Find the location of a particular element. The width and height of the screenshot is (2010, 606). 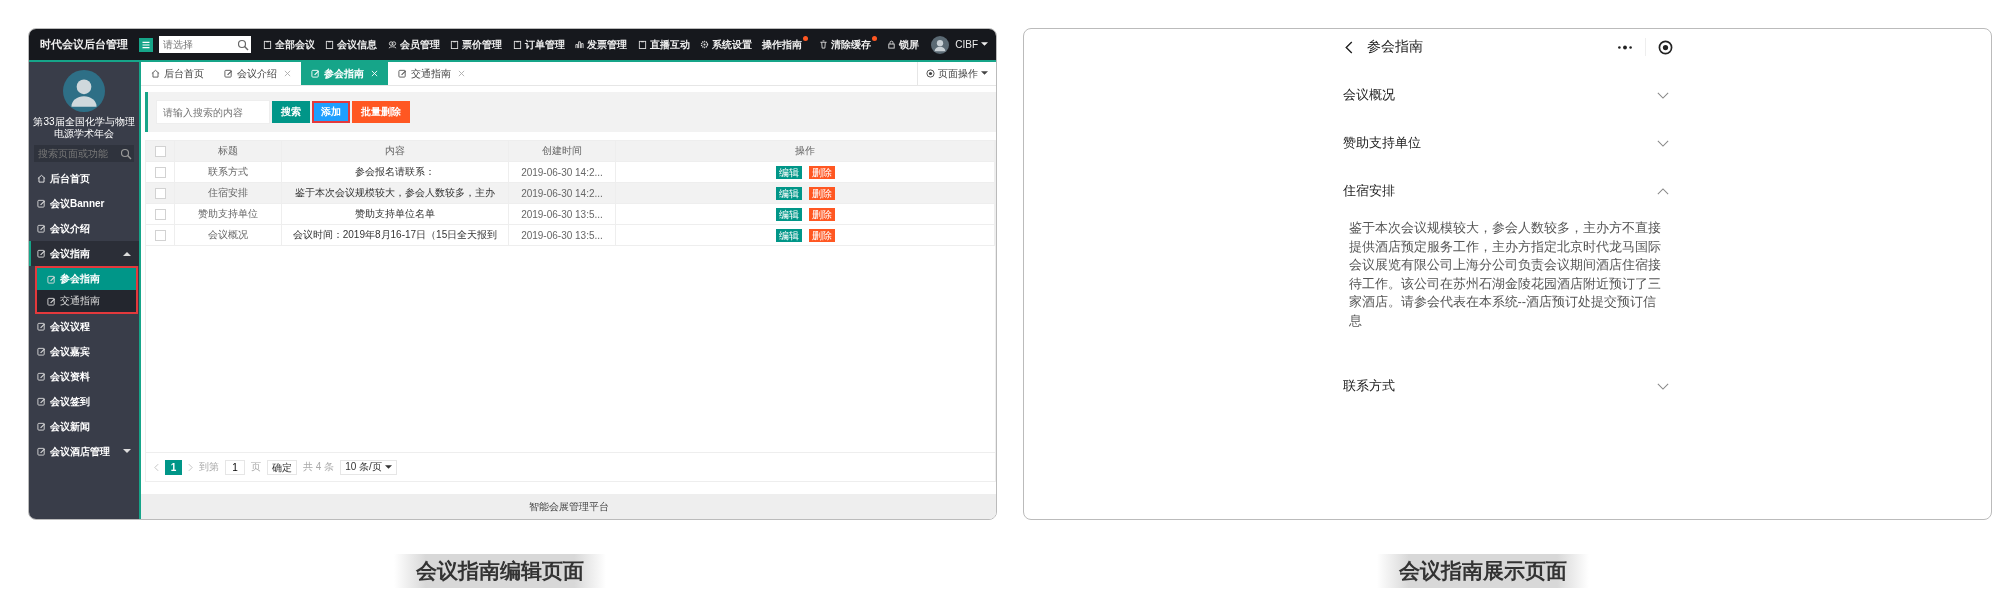

sidebar-item: 会议Banner is located at coordinates (84, 203).